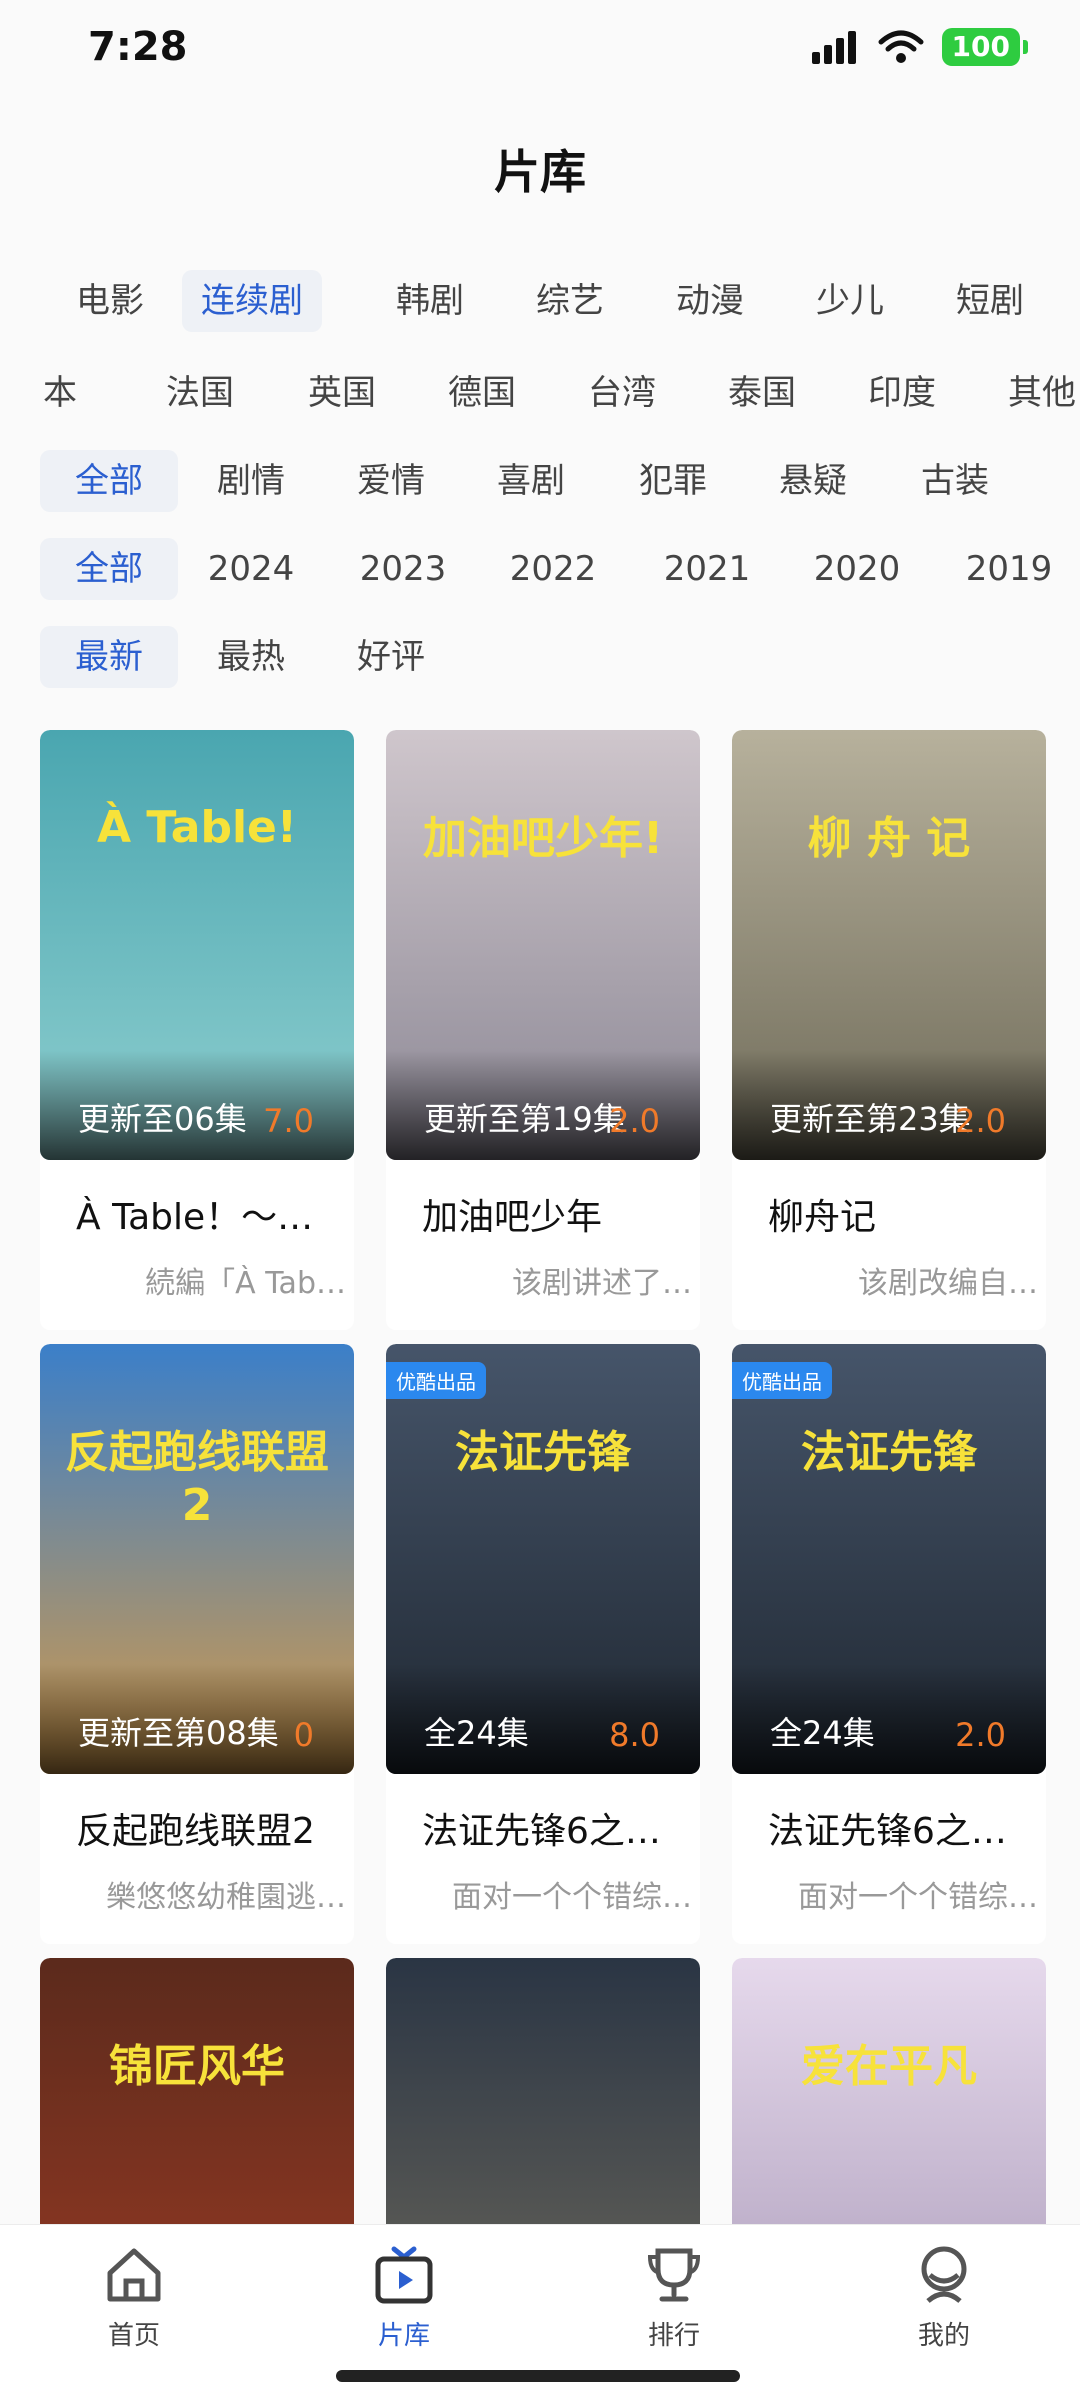  Describe the element at coordinates (251, 481) in the screenshot. I see `genre-chip: 剧情` at that location.